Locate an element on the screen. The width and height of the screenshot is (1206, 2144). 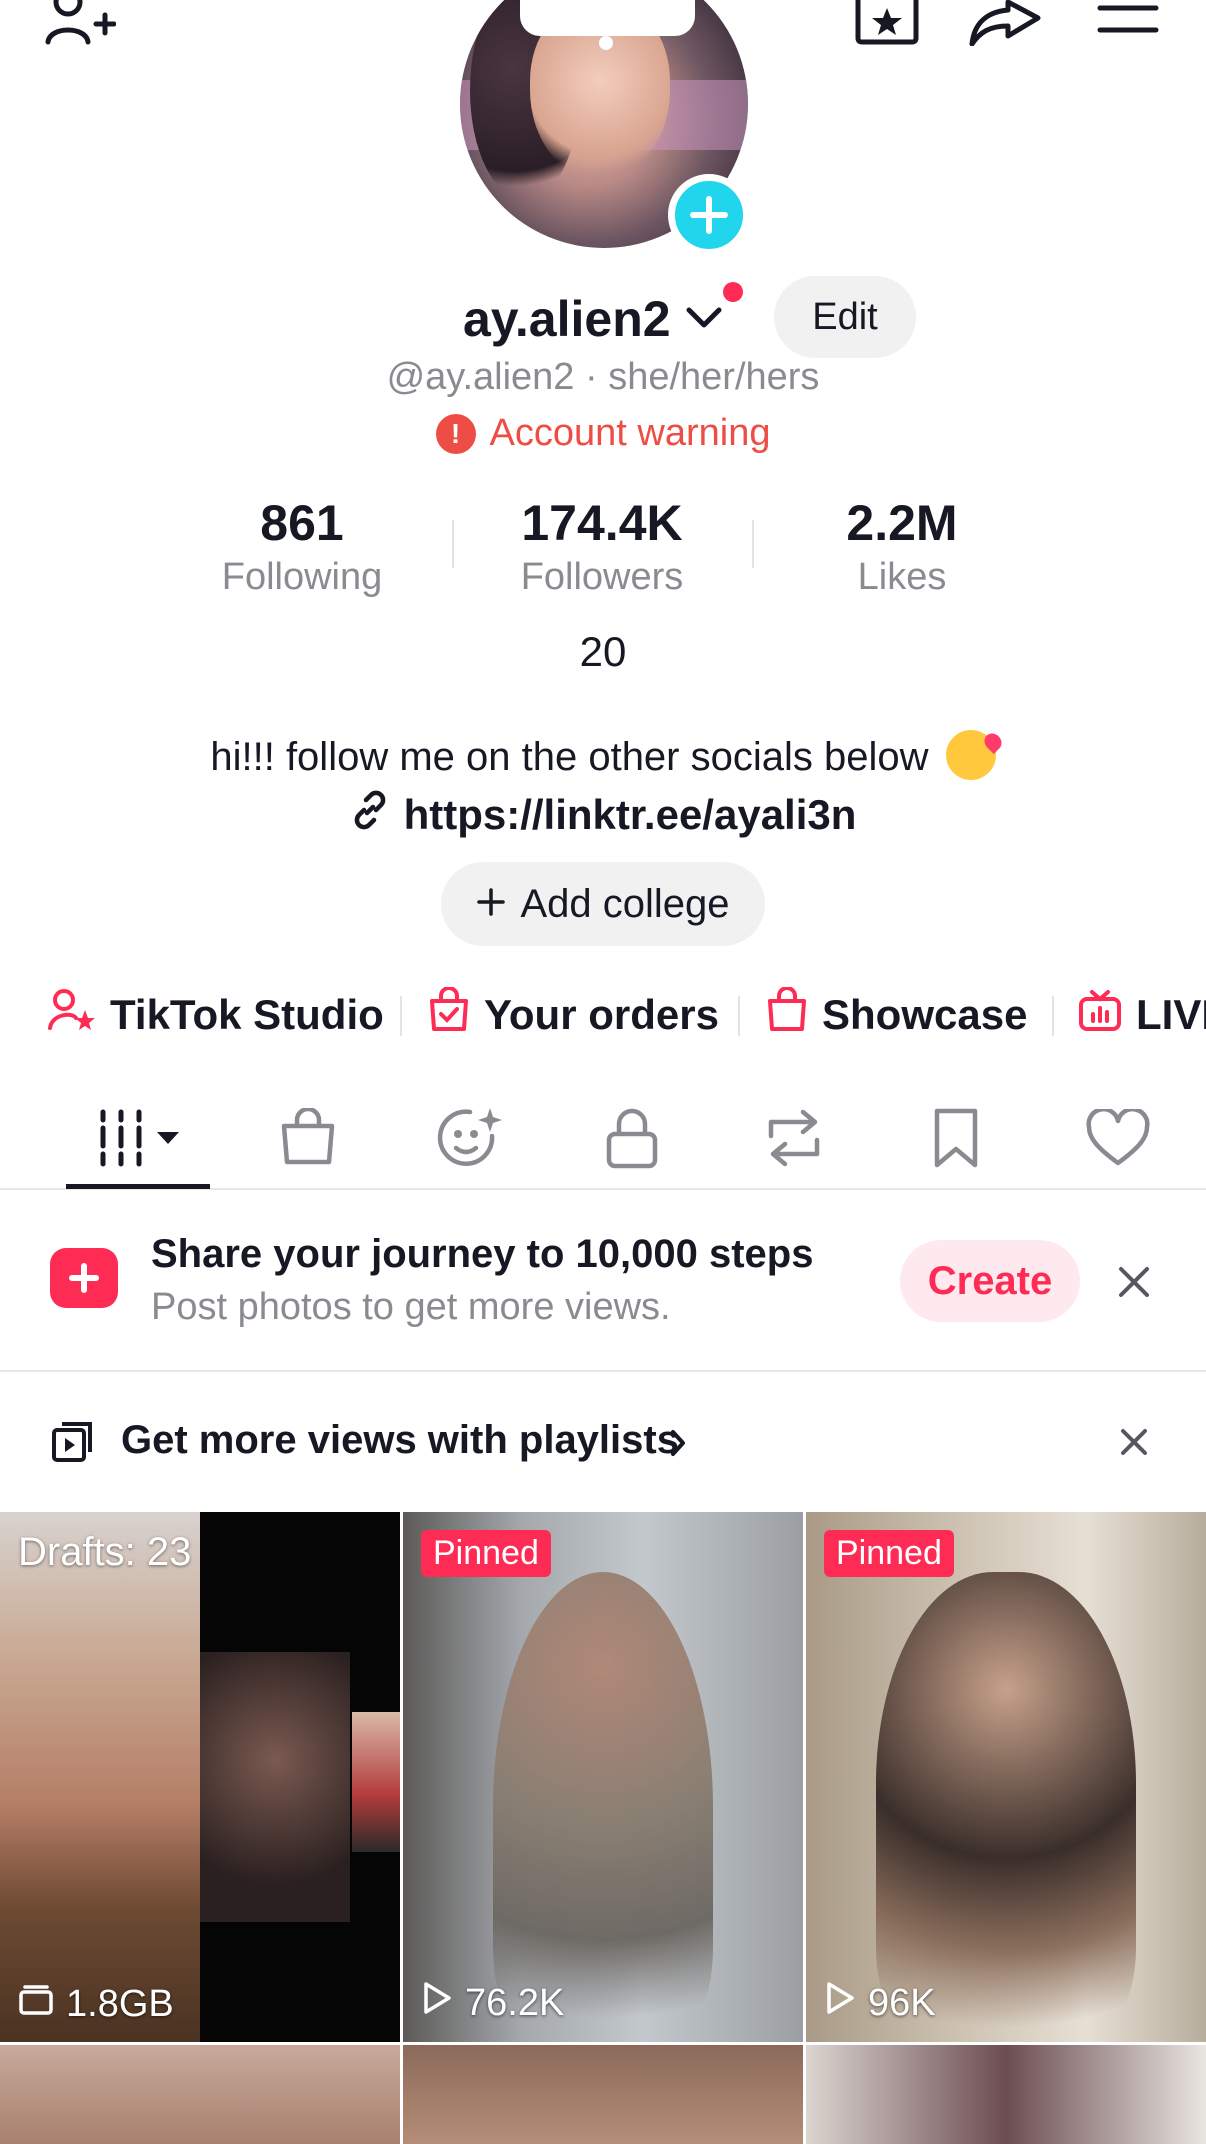
playlist-promo: Get more views with playlists is located at coordinates (603, 1442).